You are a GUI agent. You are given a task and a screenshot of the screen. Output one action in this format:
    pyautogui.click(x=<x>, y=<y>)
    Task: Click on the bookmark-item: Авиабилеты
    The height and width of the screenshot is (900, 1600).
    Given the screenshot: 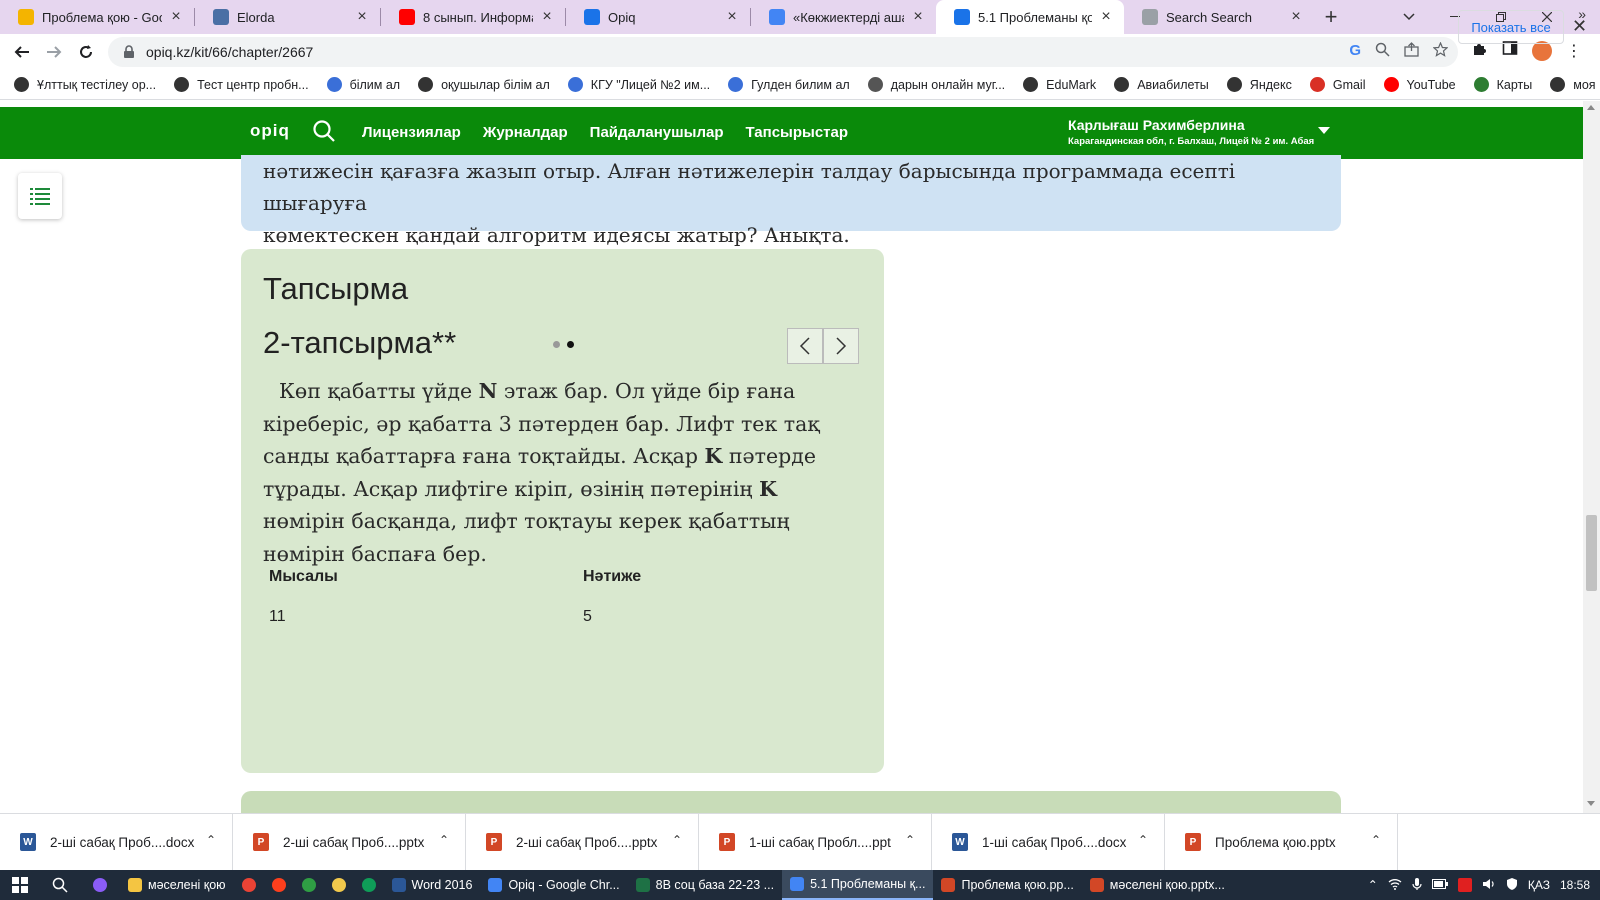 What is the action you would take?
    pyautogui.click(x=1161, y=84)
    